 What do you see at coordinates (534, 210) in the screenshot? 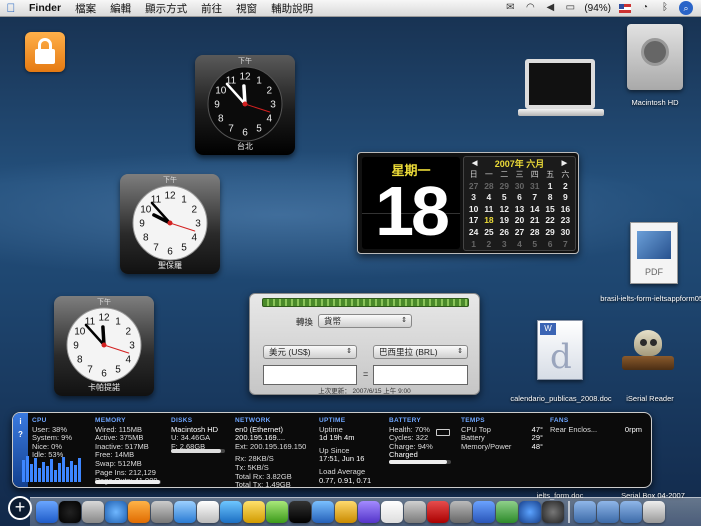
I see `calendar-date-cell: 14` at bounding box center [534, 210].